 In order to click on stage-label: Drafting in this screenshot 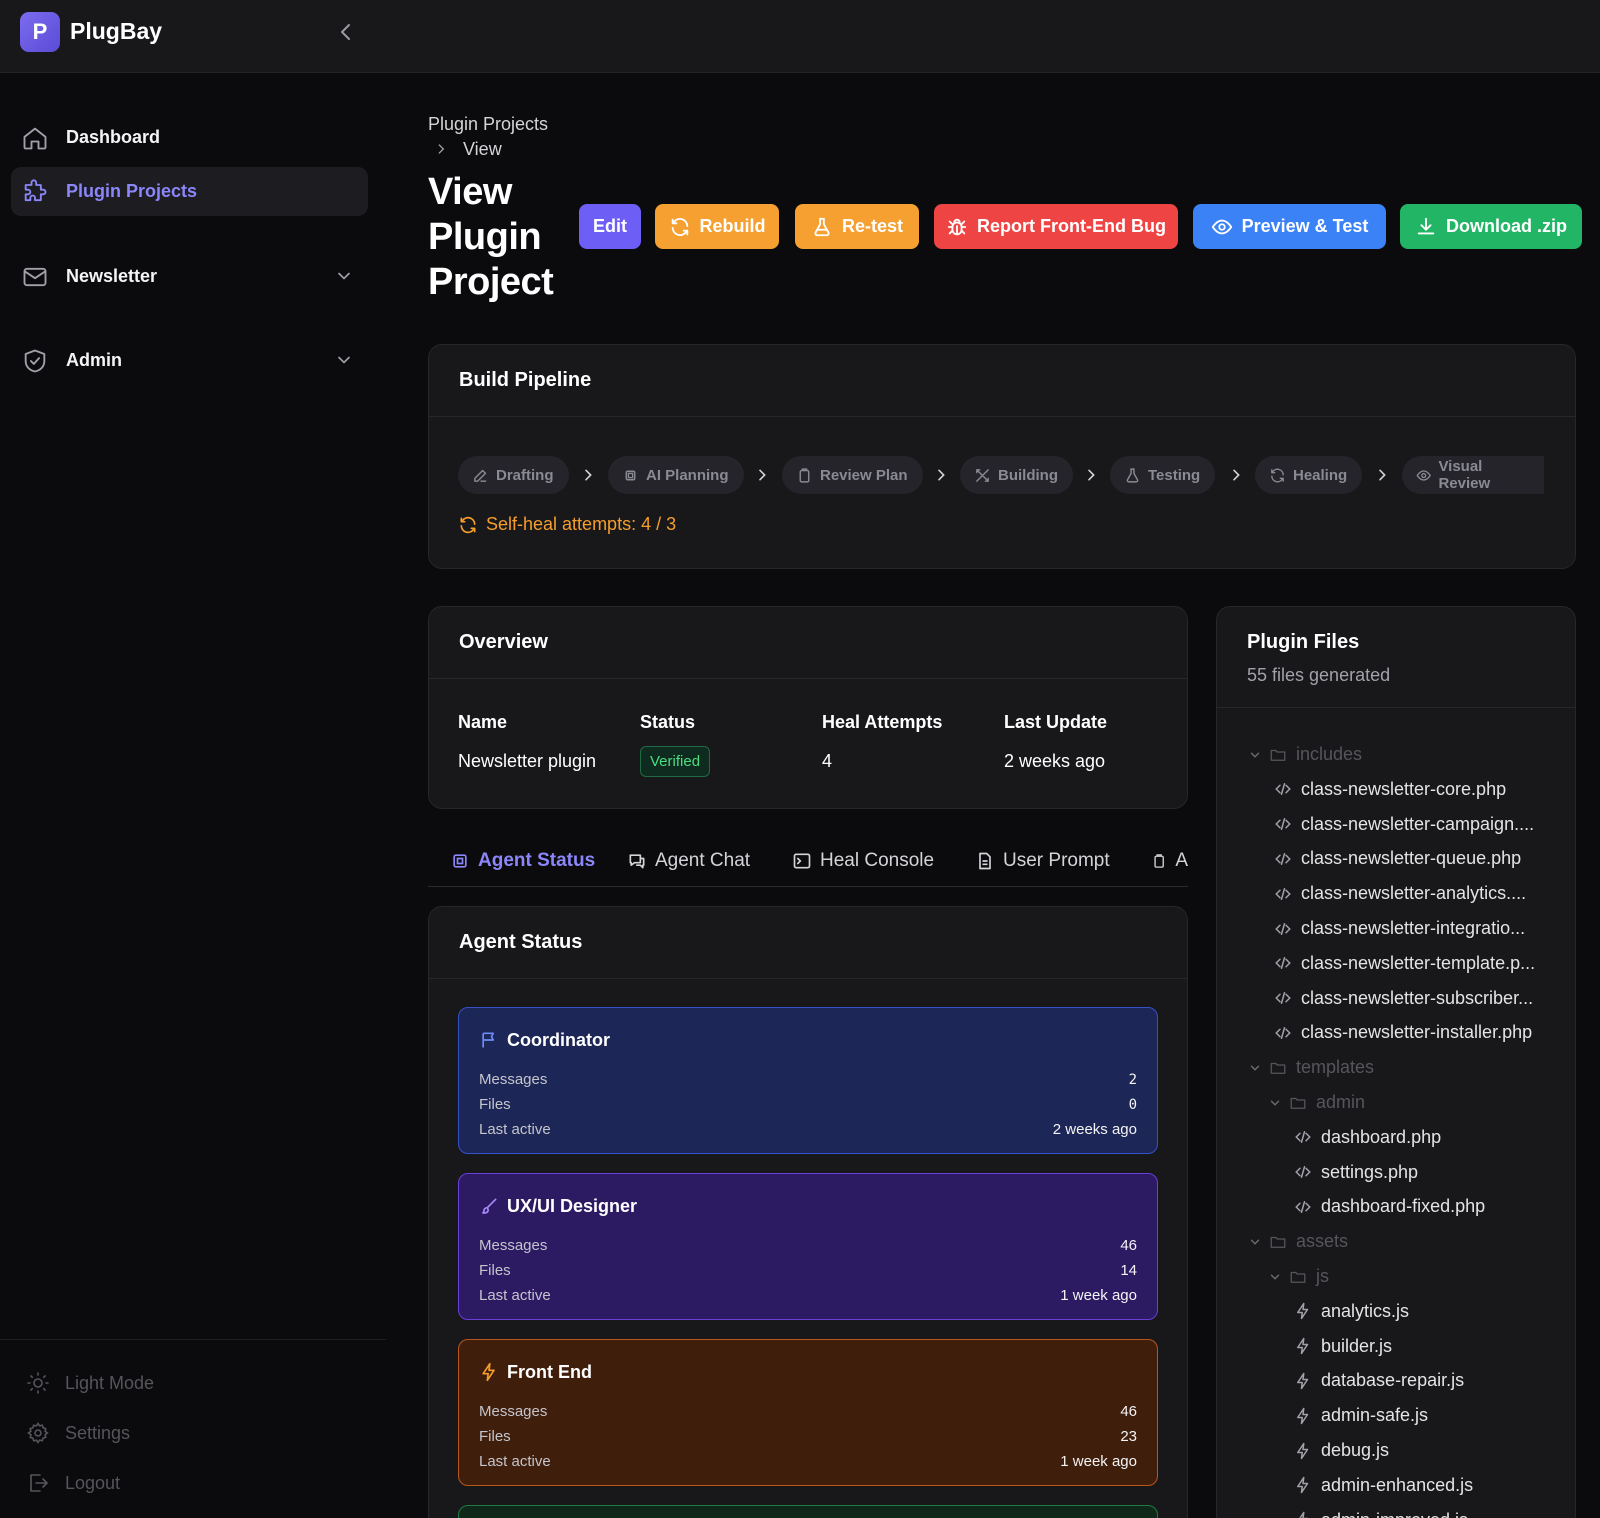, I will do `click(525, 475)`.